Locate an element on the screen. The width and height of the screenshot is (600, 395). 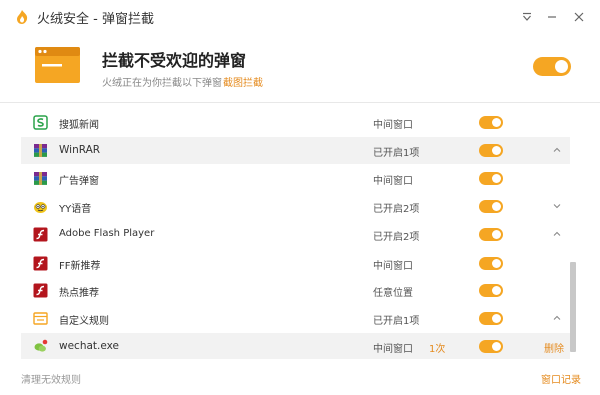
rule-name: FF新推荐 is located at coordinates (80, 266).